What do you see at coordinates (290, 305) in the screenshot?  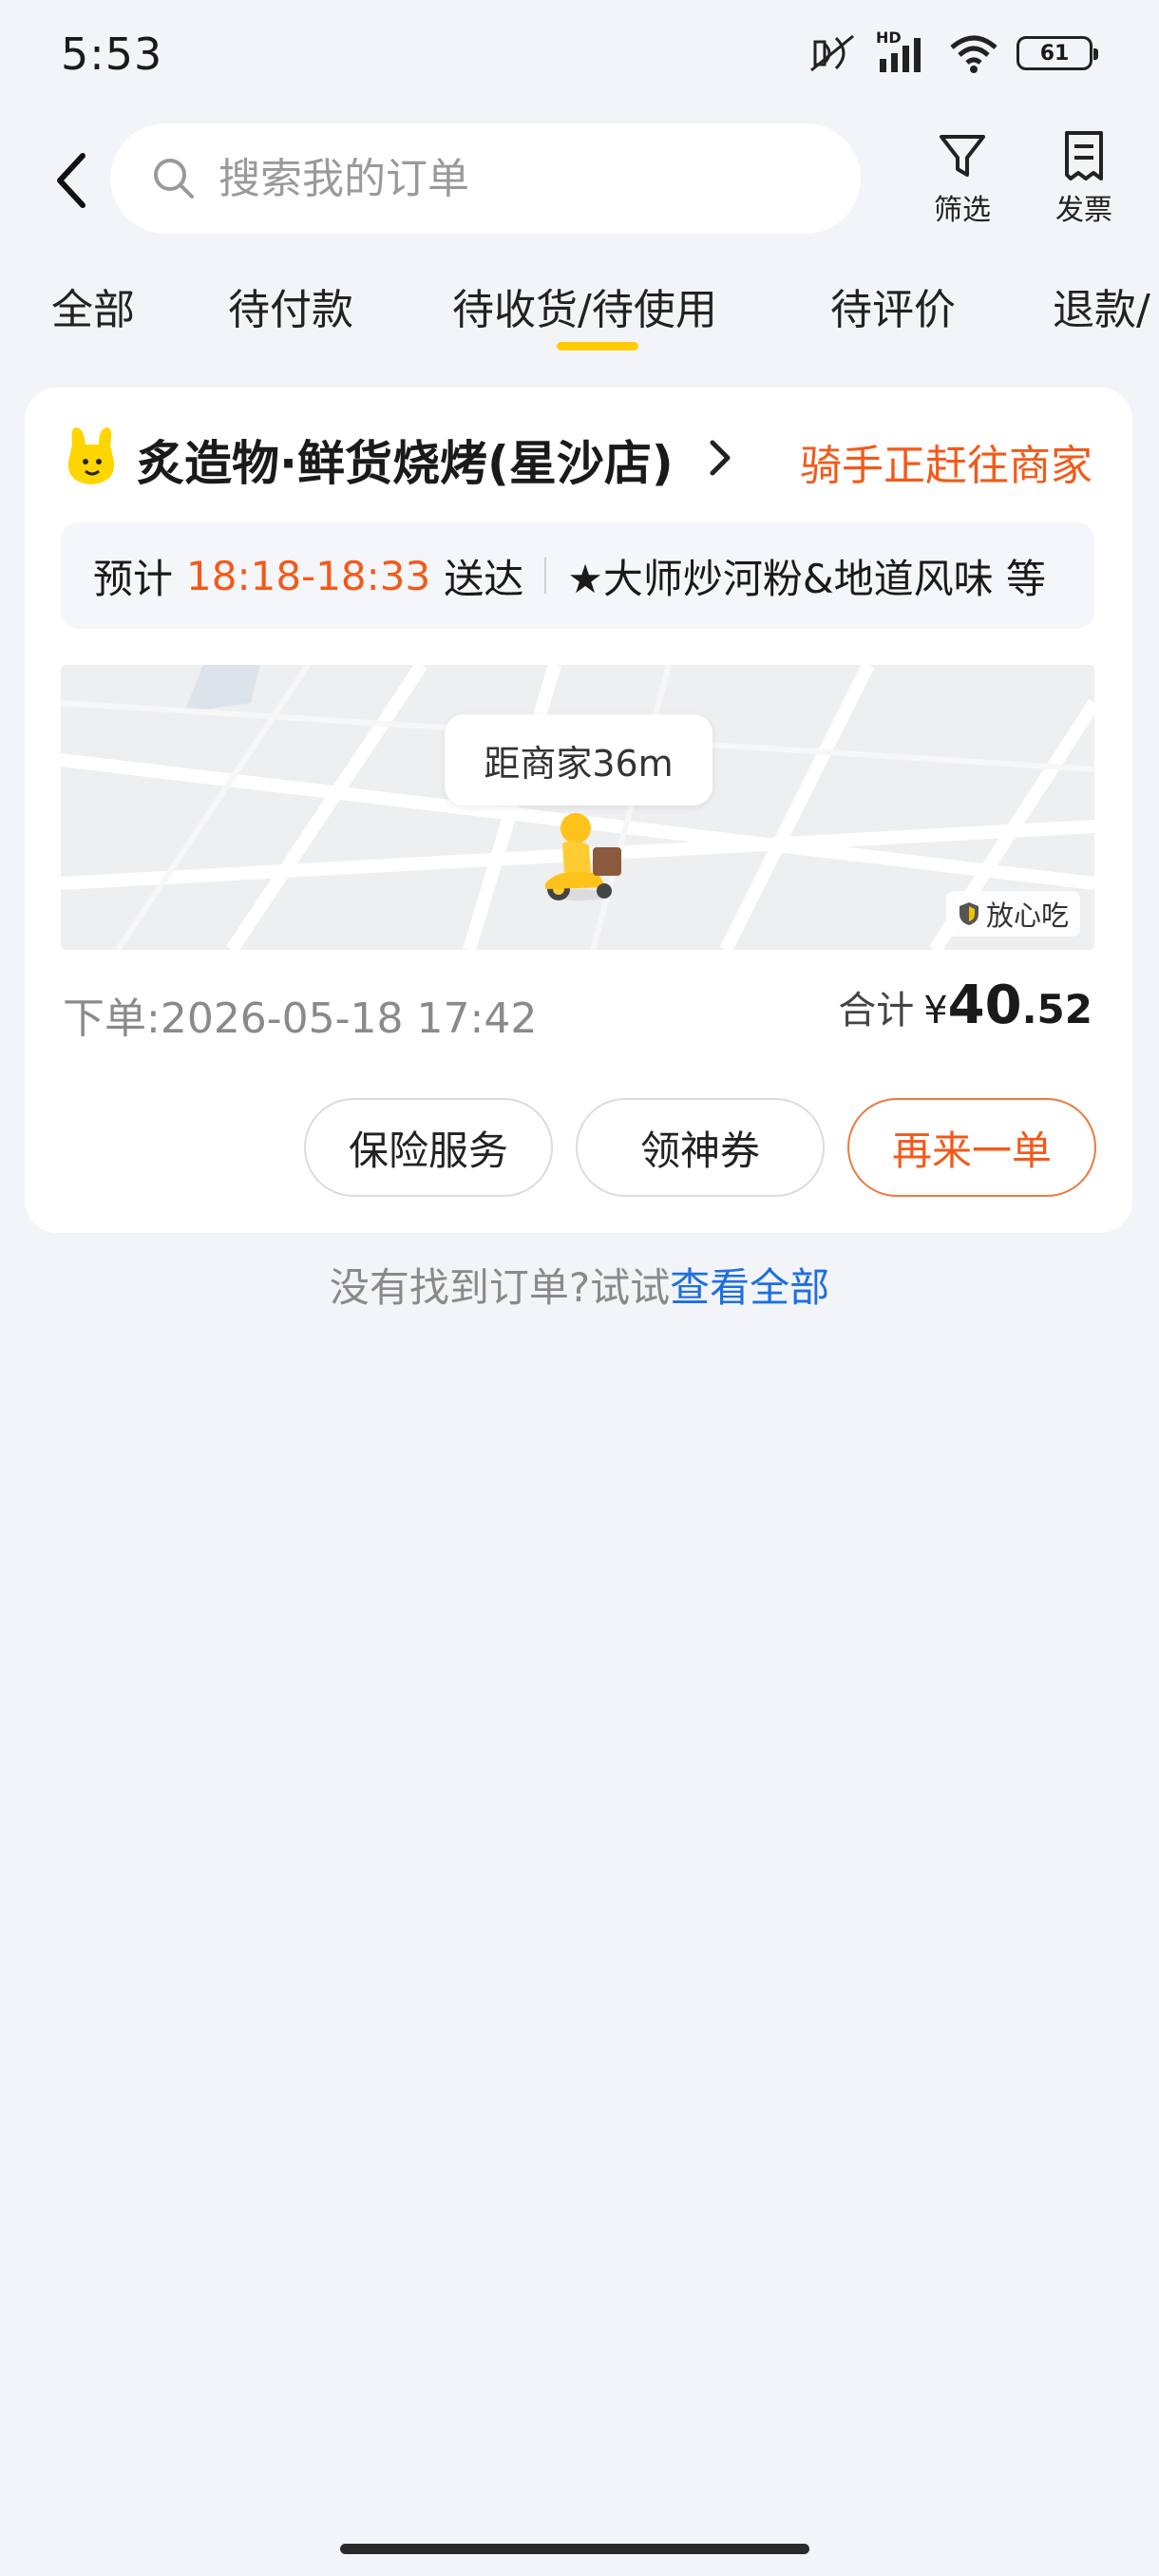 I see `tab-pending-payment: 待付款` at bounding box center [290, 305].